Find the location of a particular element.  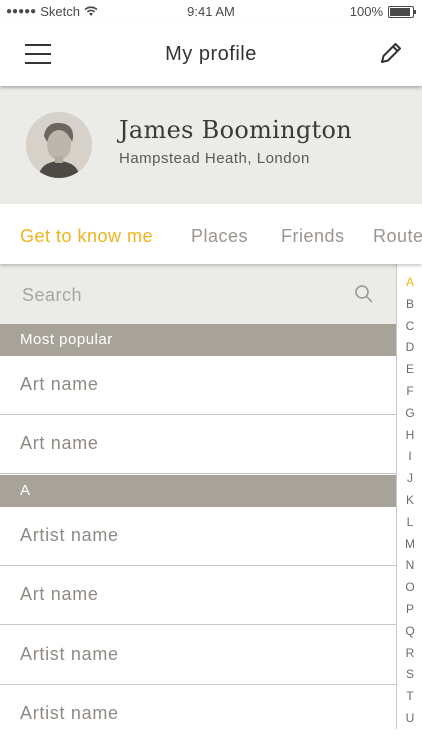

index-letter-f: F is located at coordinates (409, 391).